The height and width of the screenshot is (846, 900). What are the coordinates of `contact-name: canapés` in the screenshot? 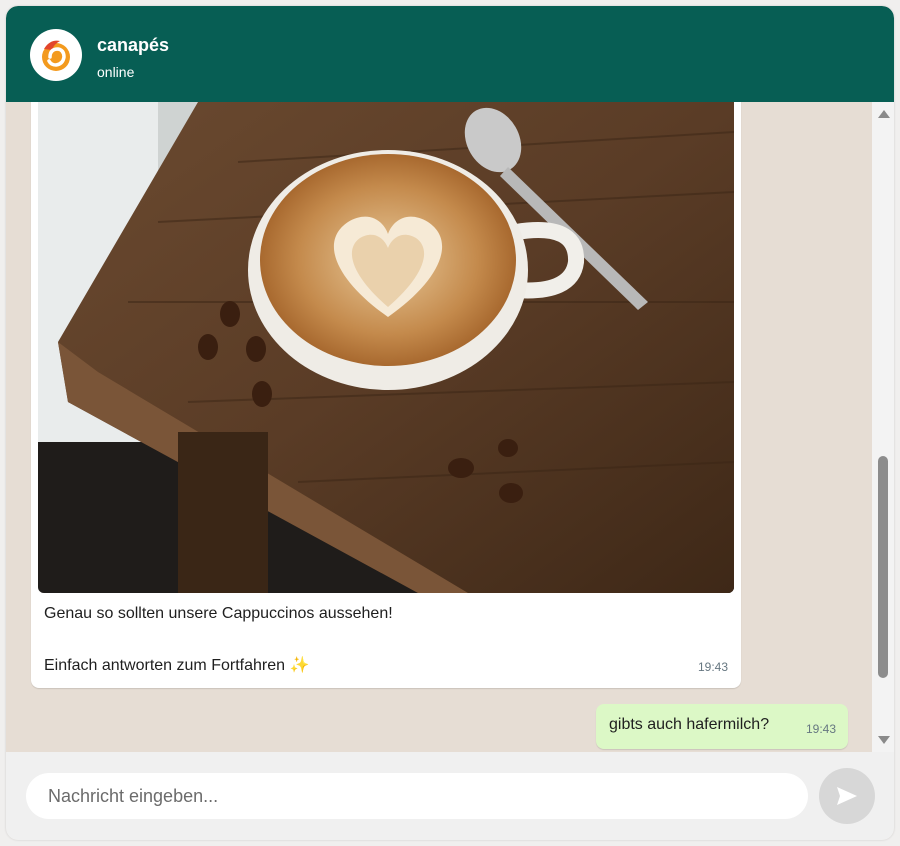 It's located at (133, 45).